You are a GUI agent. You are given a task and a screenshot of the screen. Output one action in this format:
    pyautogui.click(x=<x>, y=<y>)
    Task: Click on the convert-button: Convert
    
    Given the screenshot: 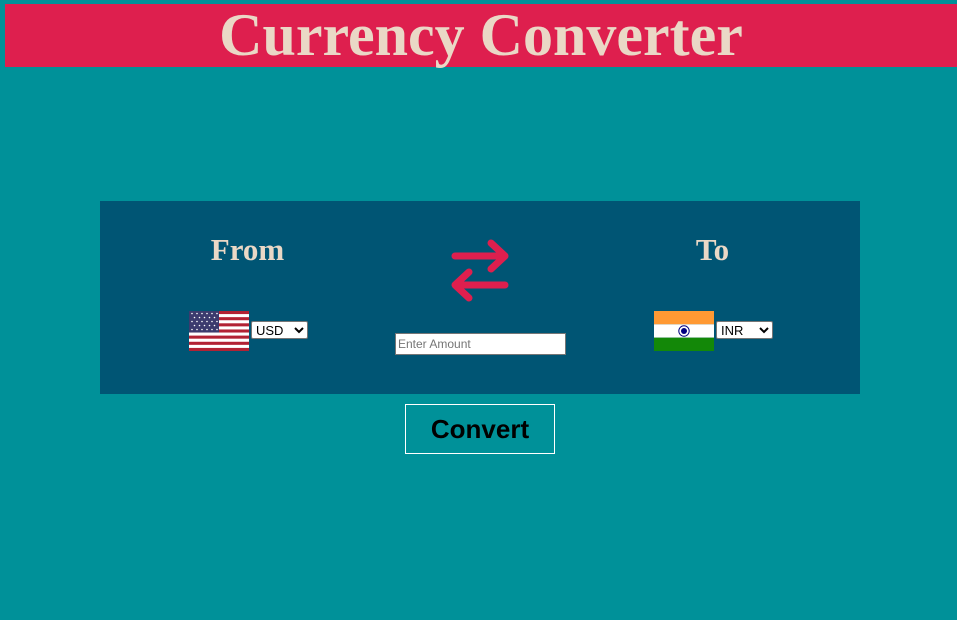 What is the action you would take?
    pyautogui.click(x=480, y=429)
    